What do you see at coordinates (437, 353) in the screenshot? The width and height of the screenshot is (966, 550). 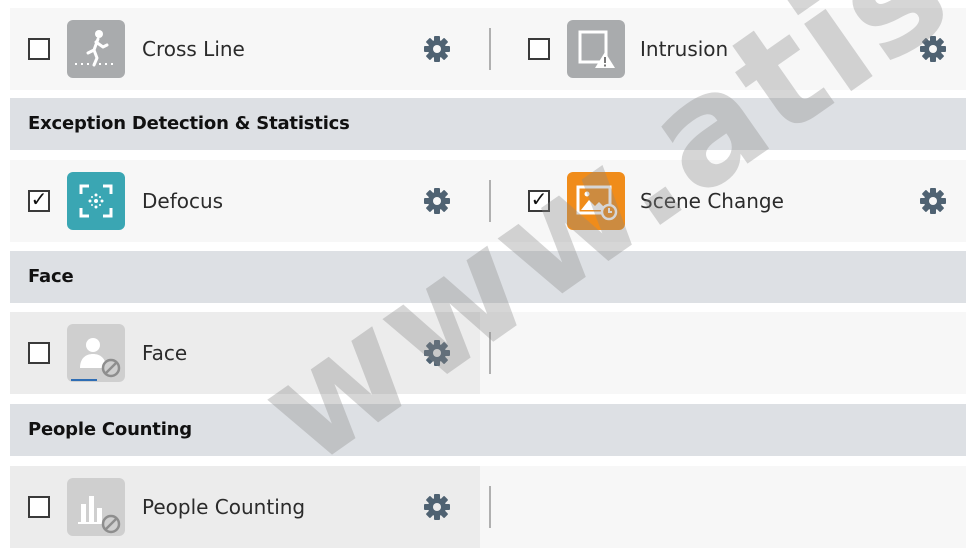 I see `face-settings-gear-icon` at bounding box center [437, 353].